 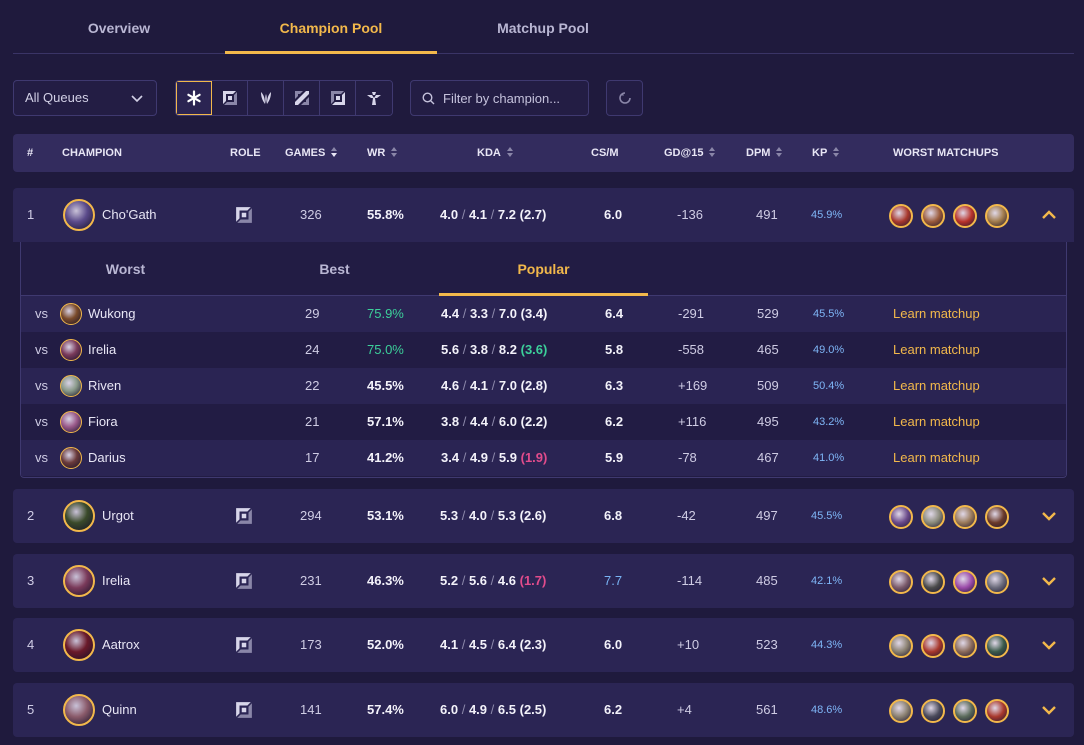 I want to click on col-games: GAMES, so click(x=311, y=153).